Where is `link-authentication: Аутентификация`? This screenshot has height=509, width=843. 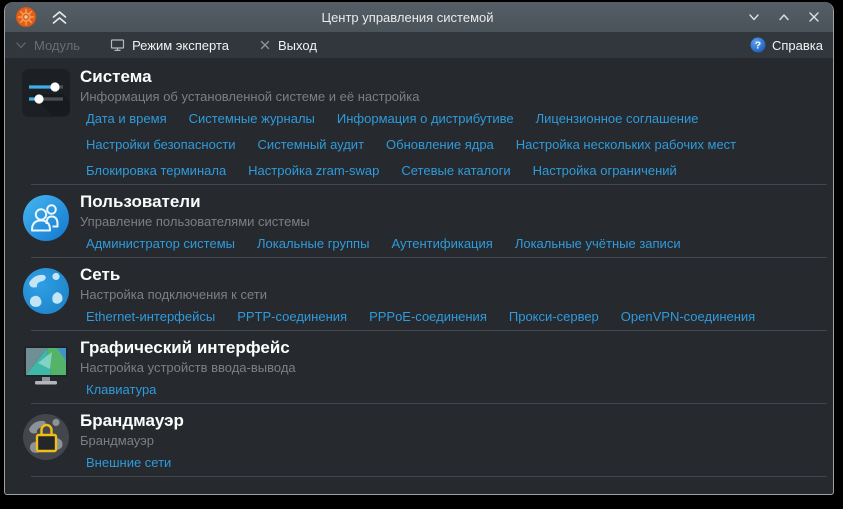
link-authentication: Аутентификация is located at coordinates (441, 243).